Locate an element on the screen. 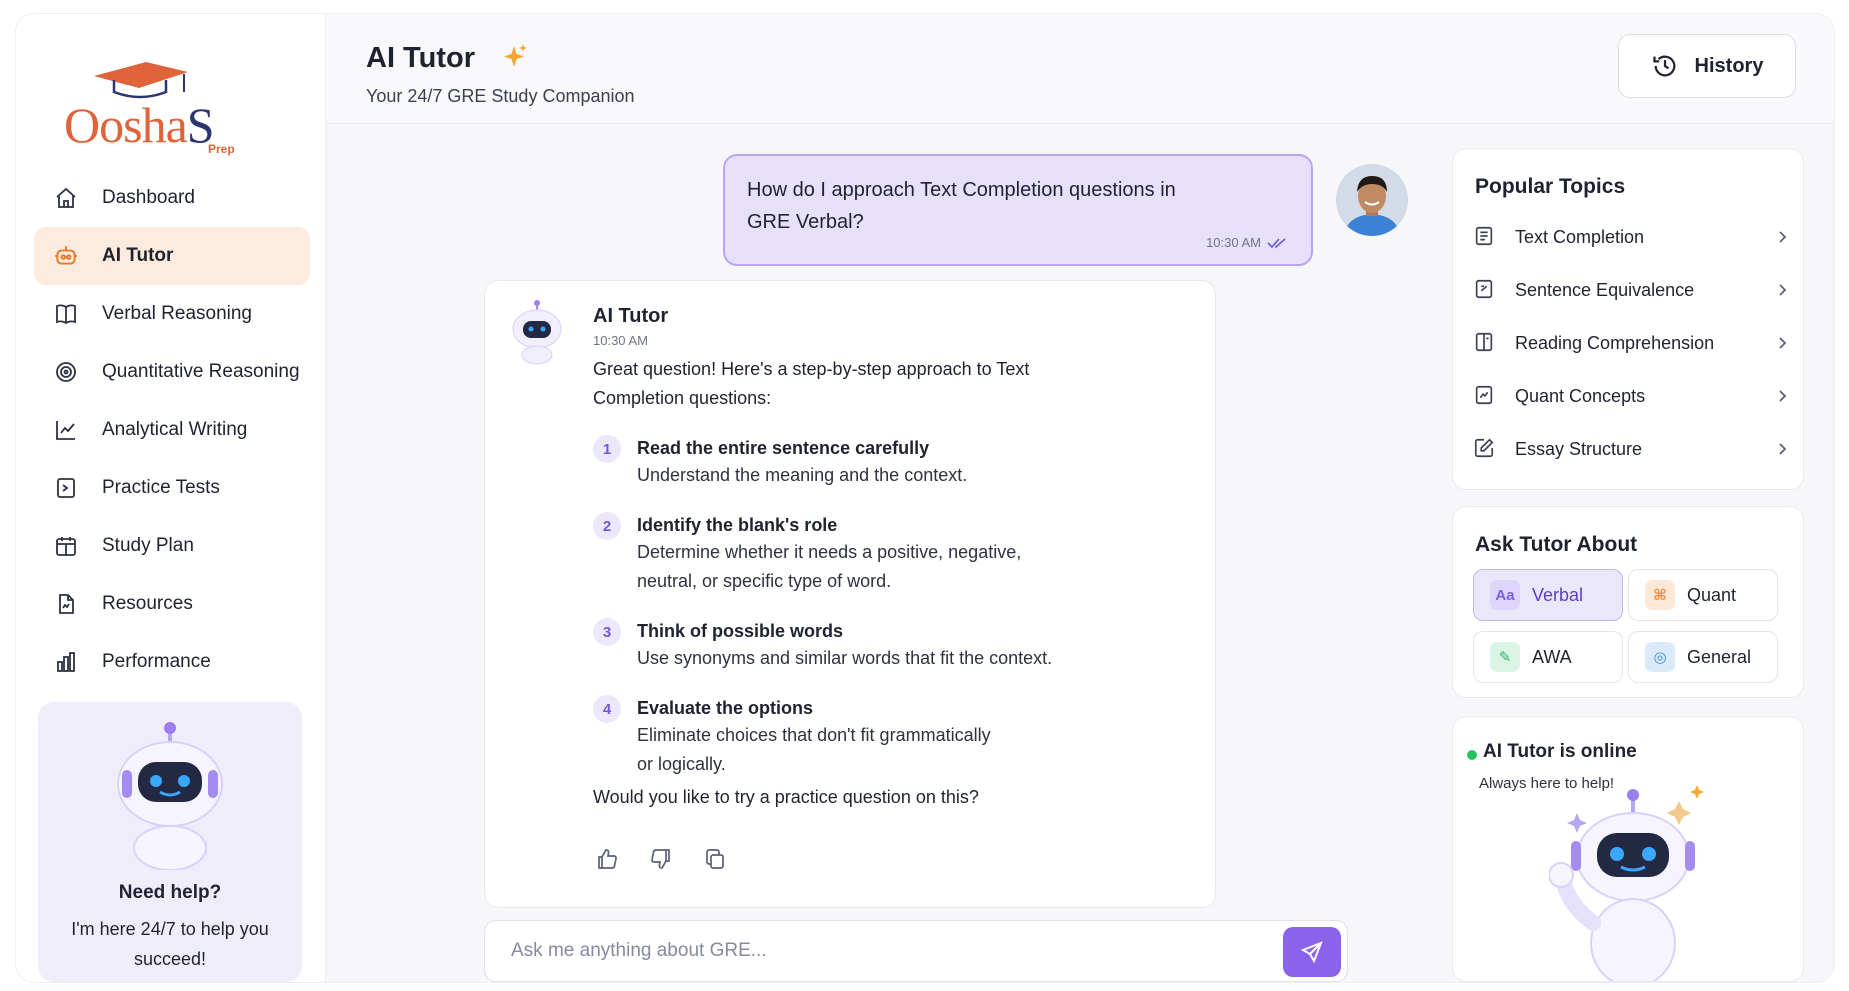 The height and width of the screenshot is (991, 1849). copy-icon is located at coordinates (715, 859).